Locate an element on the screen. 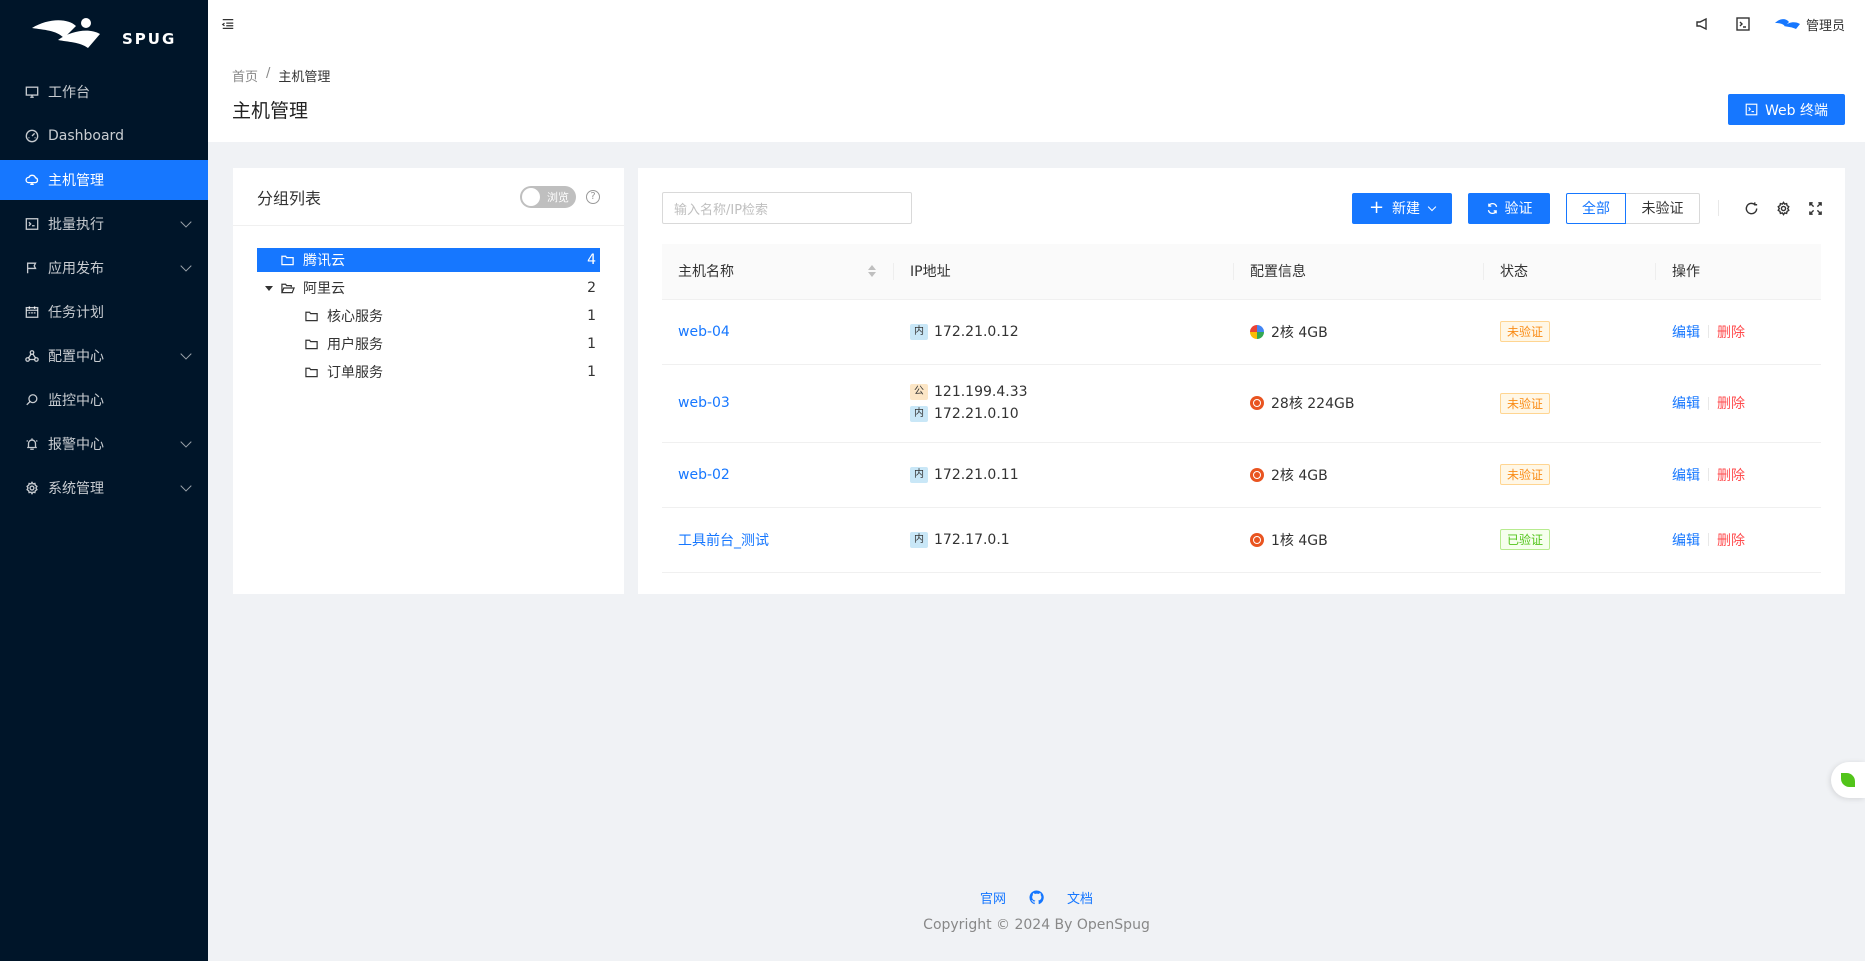  tree-node-count: 1 is located at coordinates (591, 316).